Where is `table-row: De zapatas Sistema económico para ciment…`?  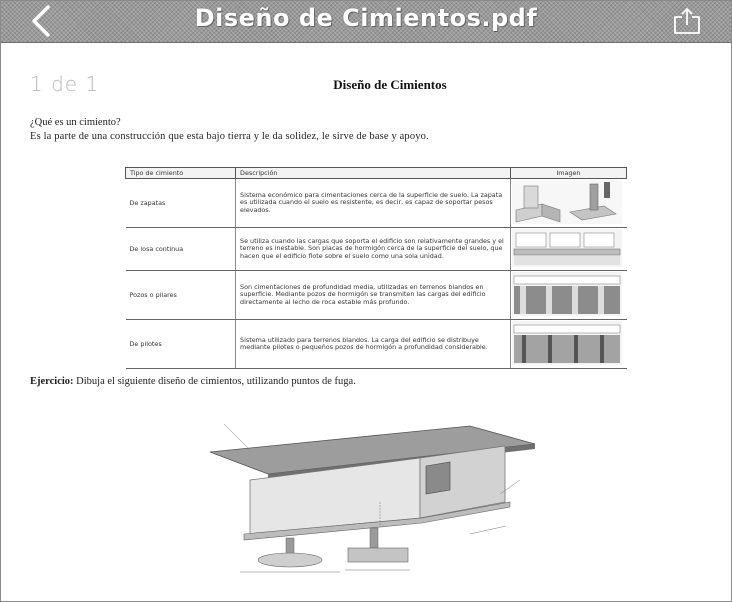 table-row: De zapatas Sistema económico para ciment… is located at coordinates (376, 203).